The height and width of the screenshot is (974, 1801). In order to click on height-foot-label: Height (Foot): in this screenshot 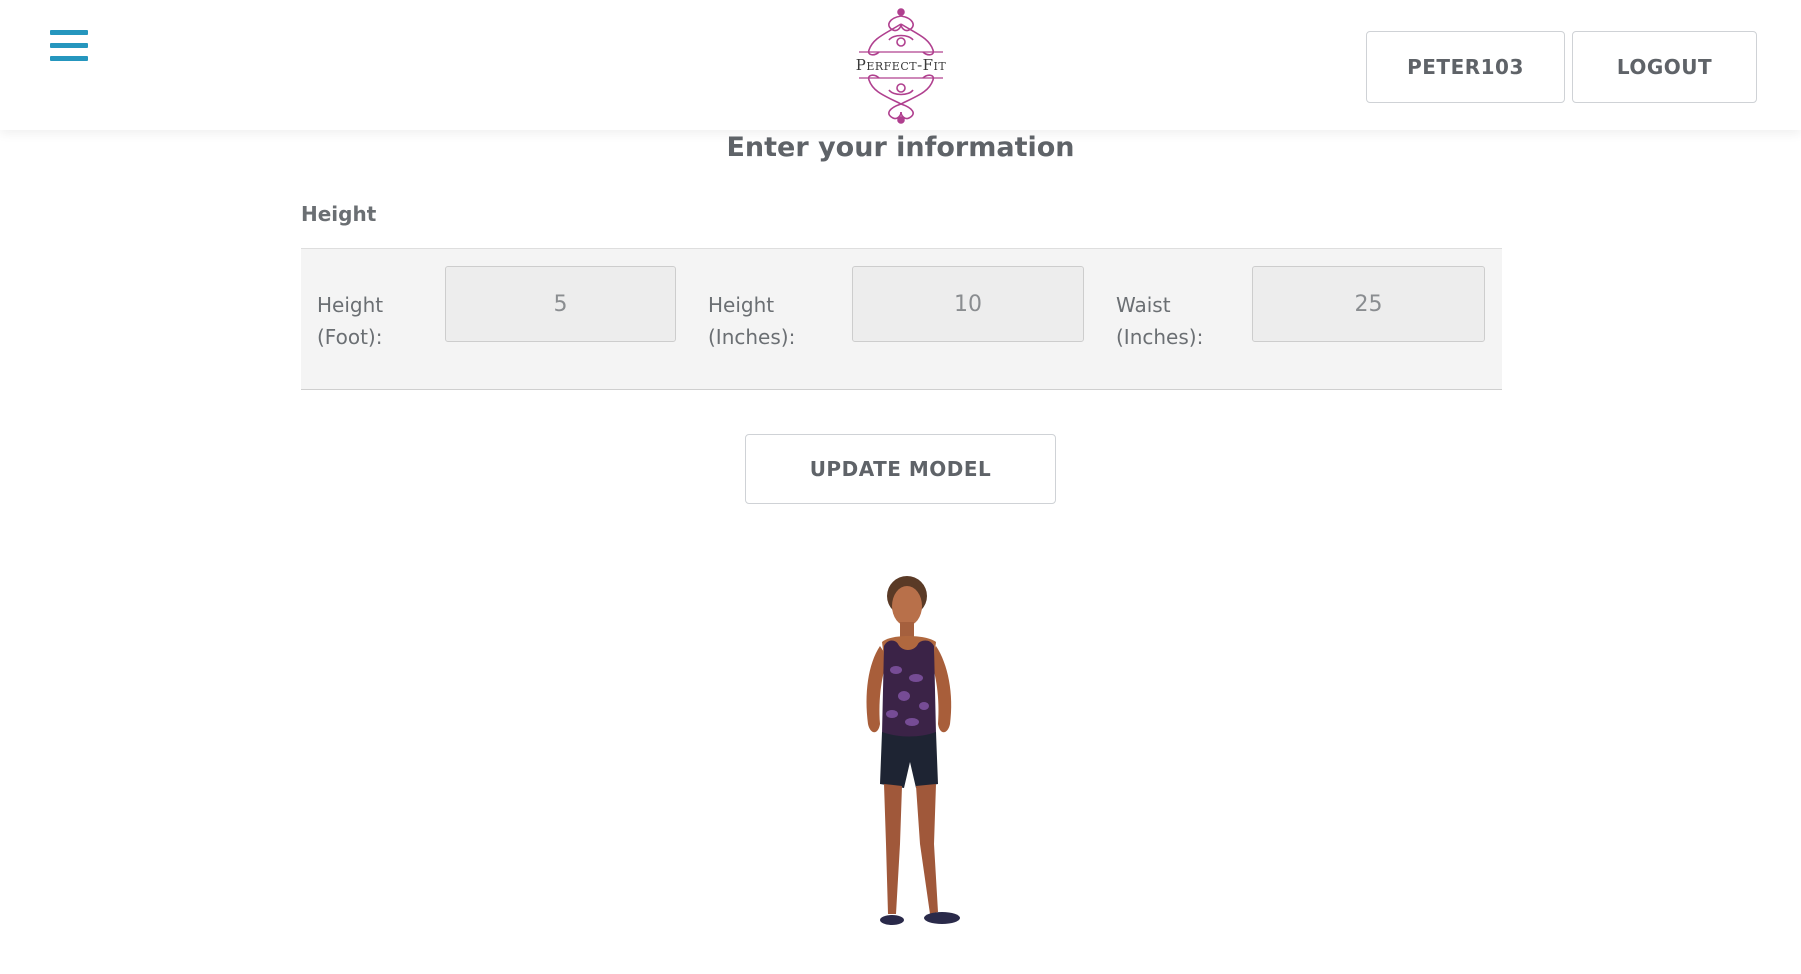, I will do `click(377, 321)`.